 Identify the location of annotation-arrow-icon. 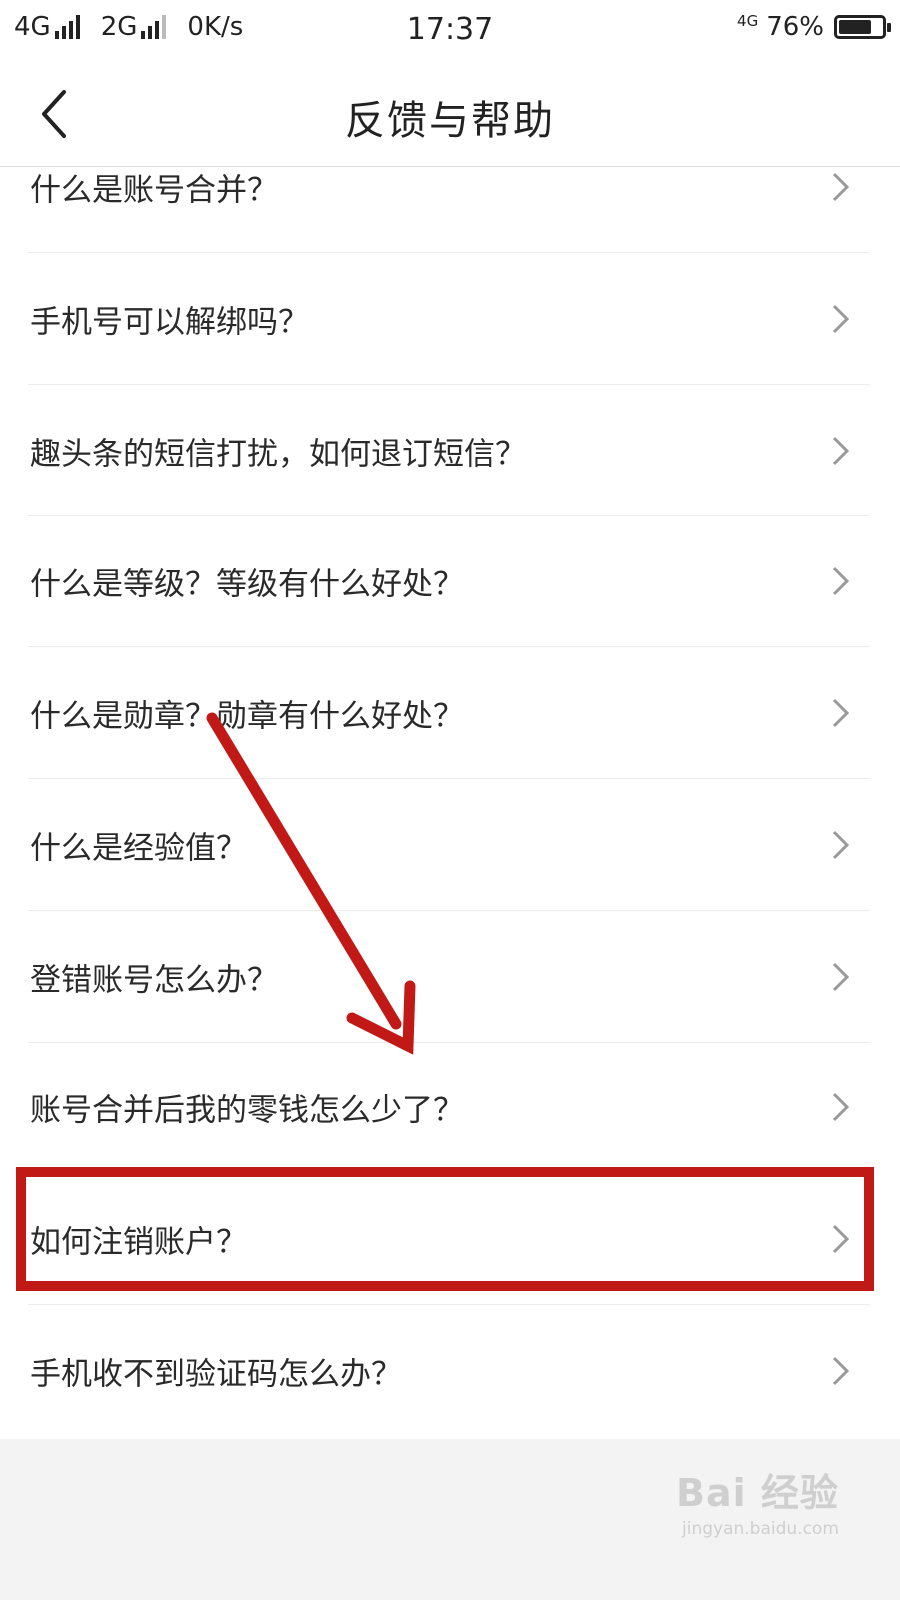
(311, 883).